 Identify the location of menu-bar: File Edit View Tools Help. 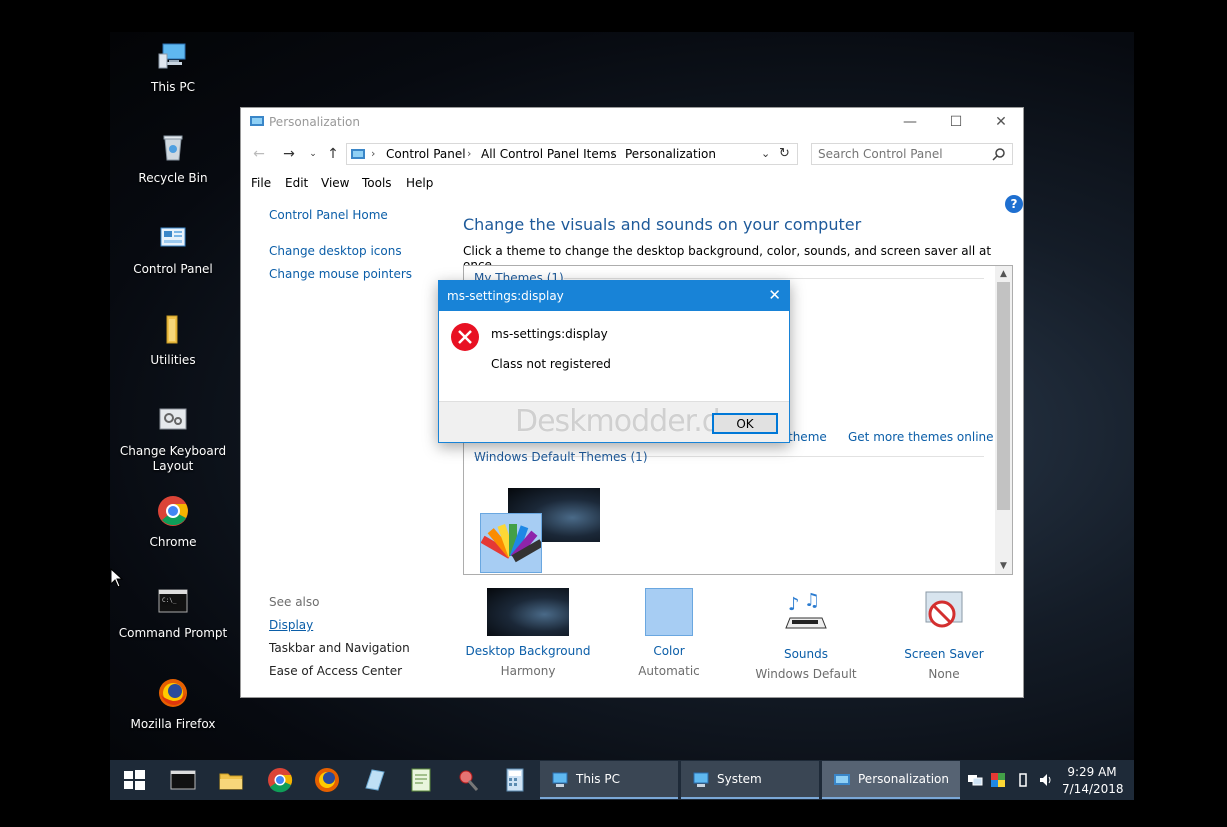
(632, 184).